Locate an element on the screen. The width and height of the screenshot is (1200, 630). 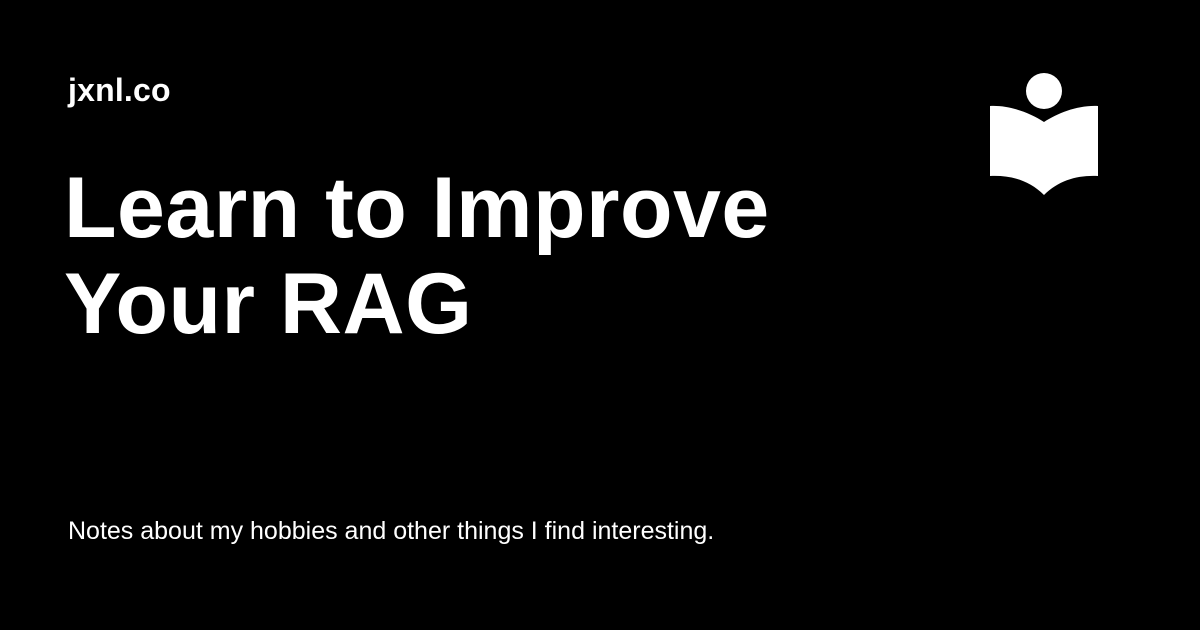
article-title-line-1: Learn to Improve is located at coordinates (417, 208).